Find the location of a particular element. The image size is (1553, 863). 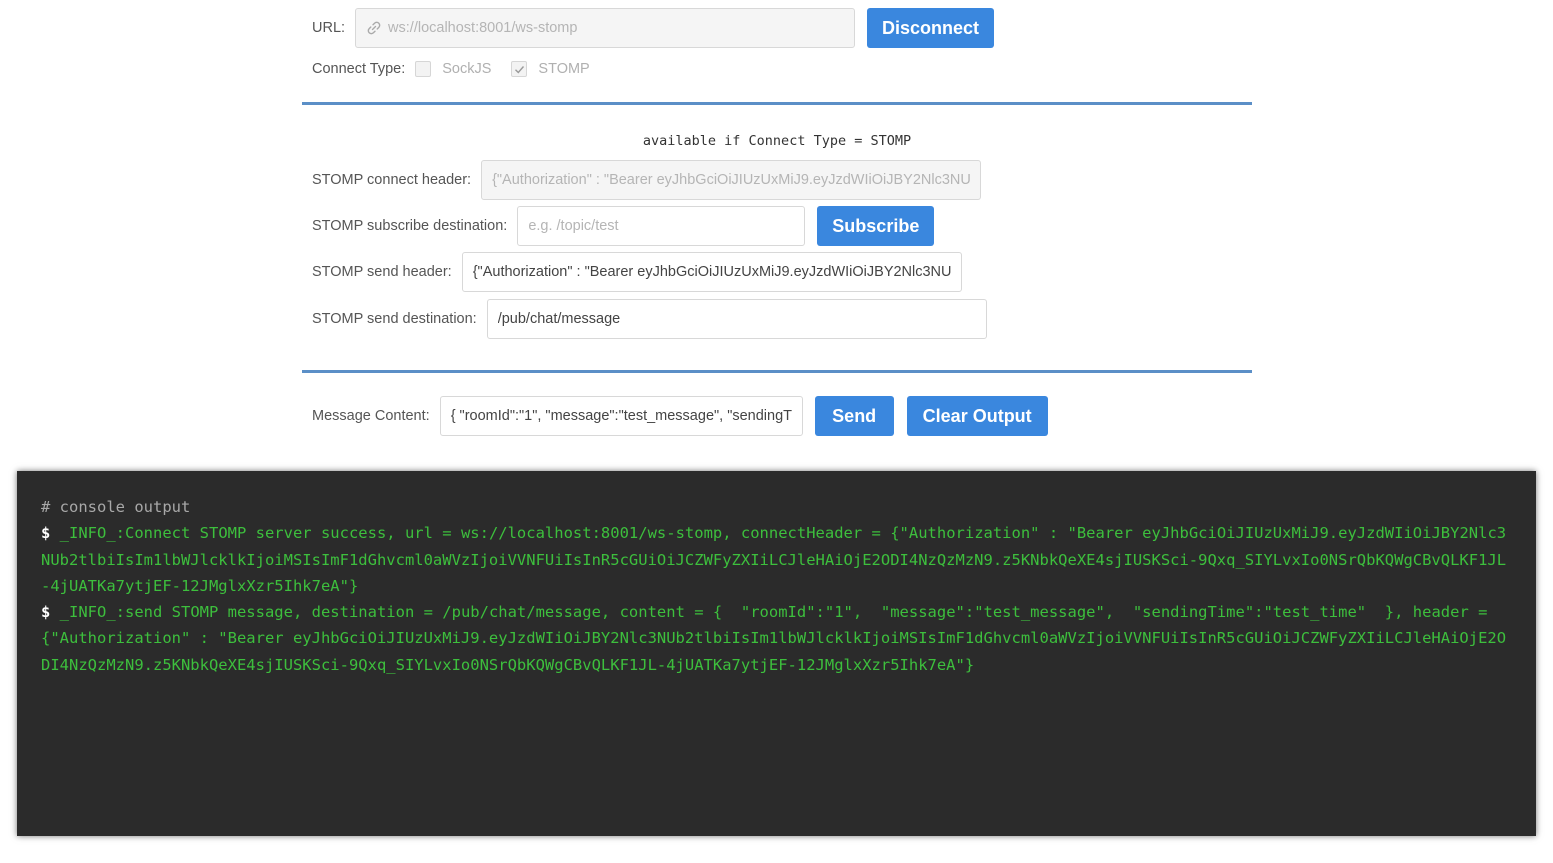

url-placeholder: ws://localhost:8001/ws-stomp is located at coordinates (483, 28).